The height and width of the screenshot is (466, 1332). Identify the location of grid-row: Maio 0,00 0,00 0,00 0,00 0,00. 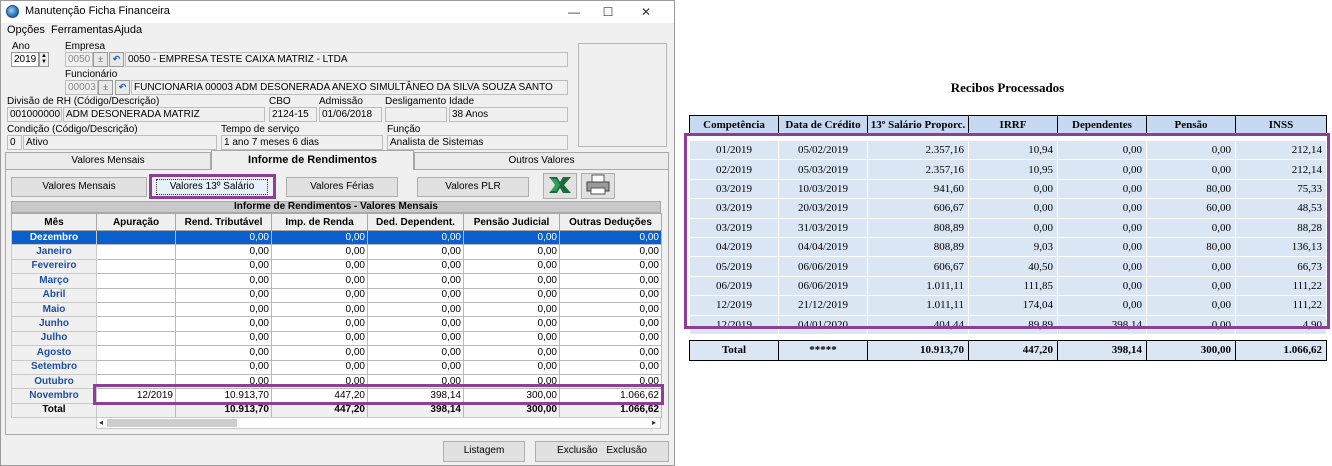
(336, 309).